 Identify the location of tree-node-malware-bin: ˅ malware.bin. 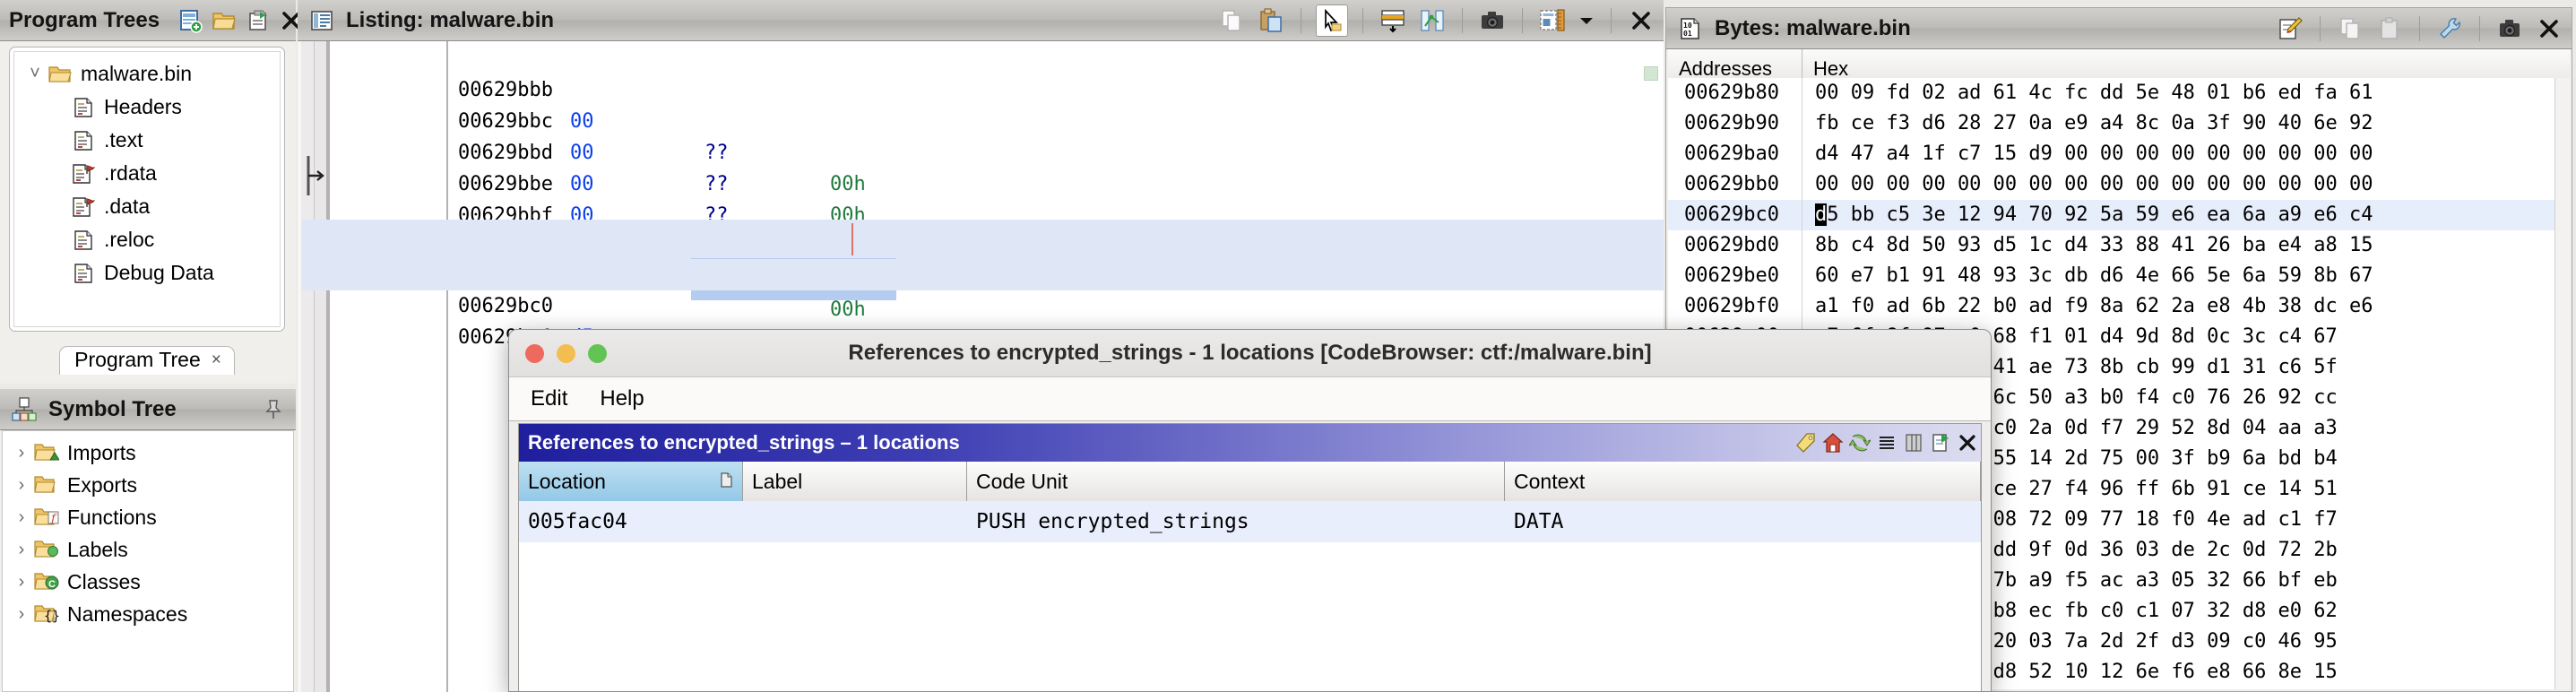
(147, 74).